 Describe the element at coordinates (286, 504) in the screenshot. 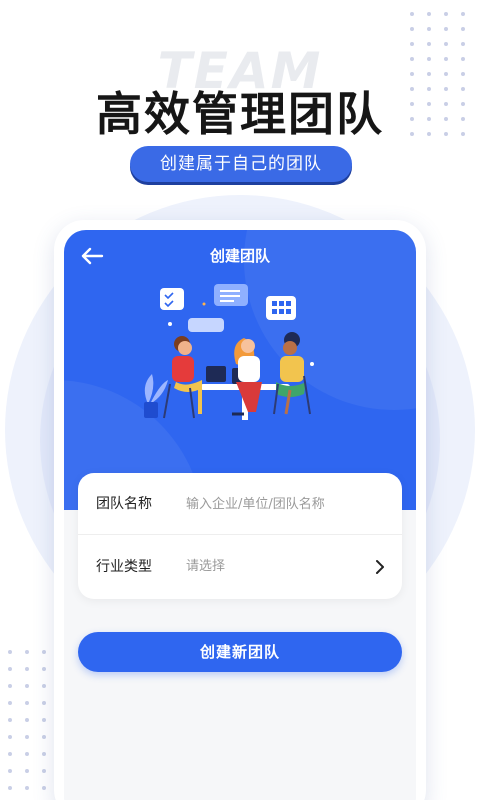

I see `team-name-input` at that location.